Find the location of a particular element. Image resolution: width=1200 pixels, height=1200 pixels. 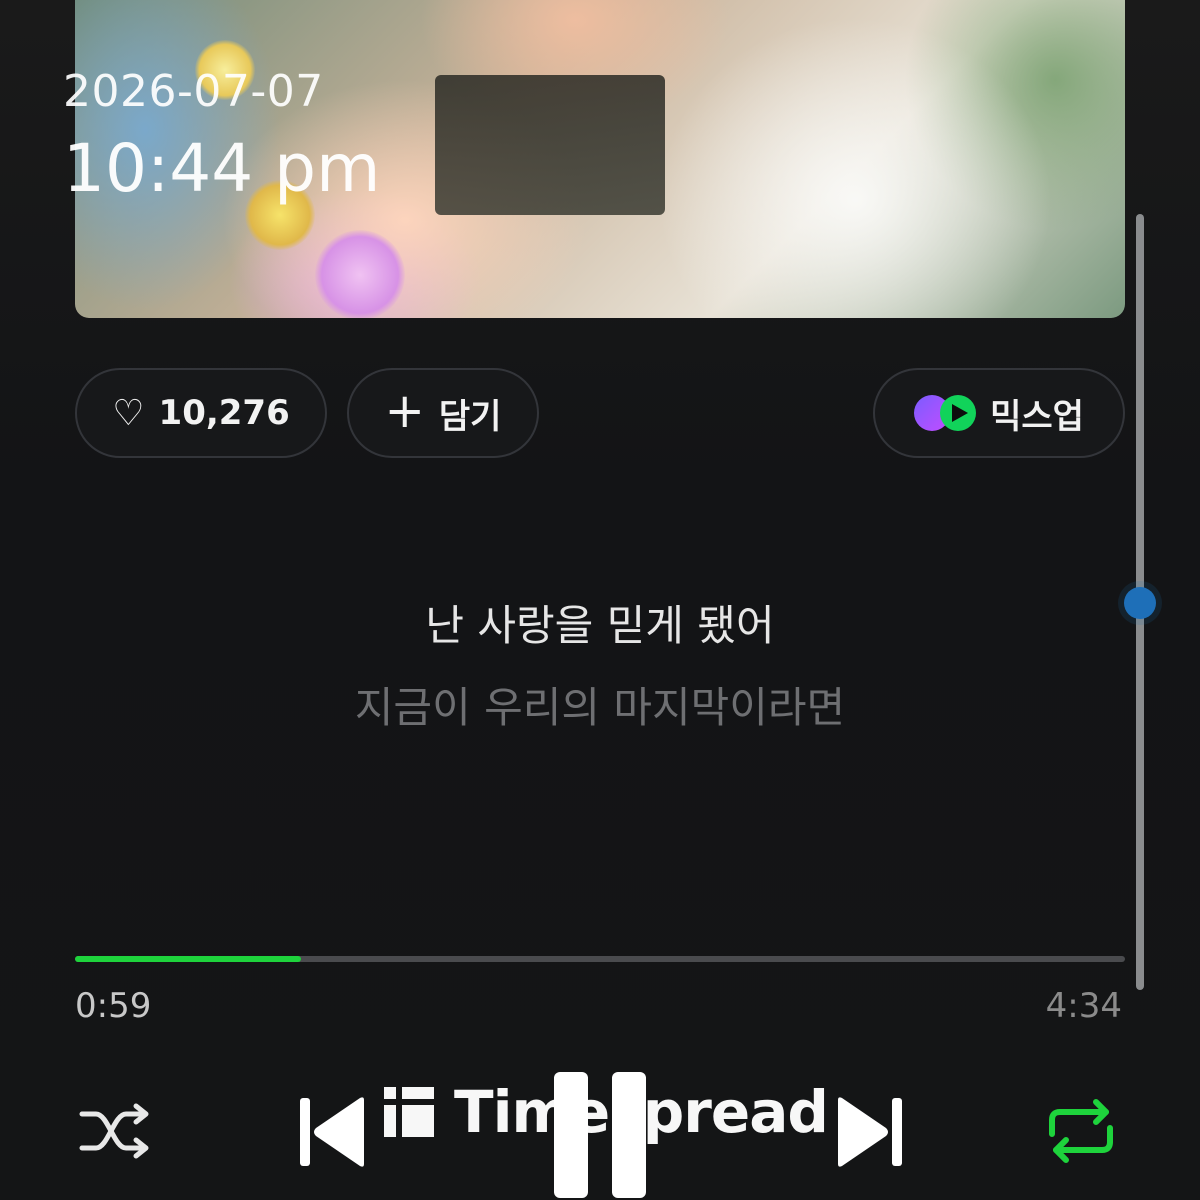

add-label: 담기 is located at coordinates (470, 416).